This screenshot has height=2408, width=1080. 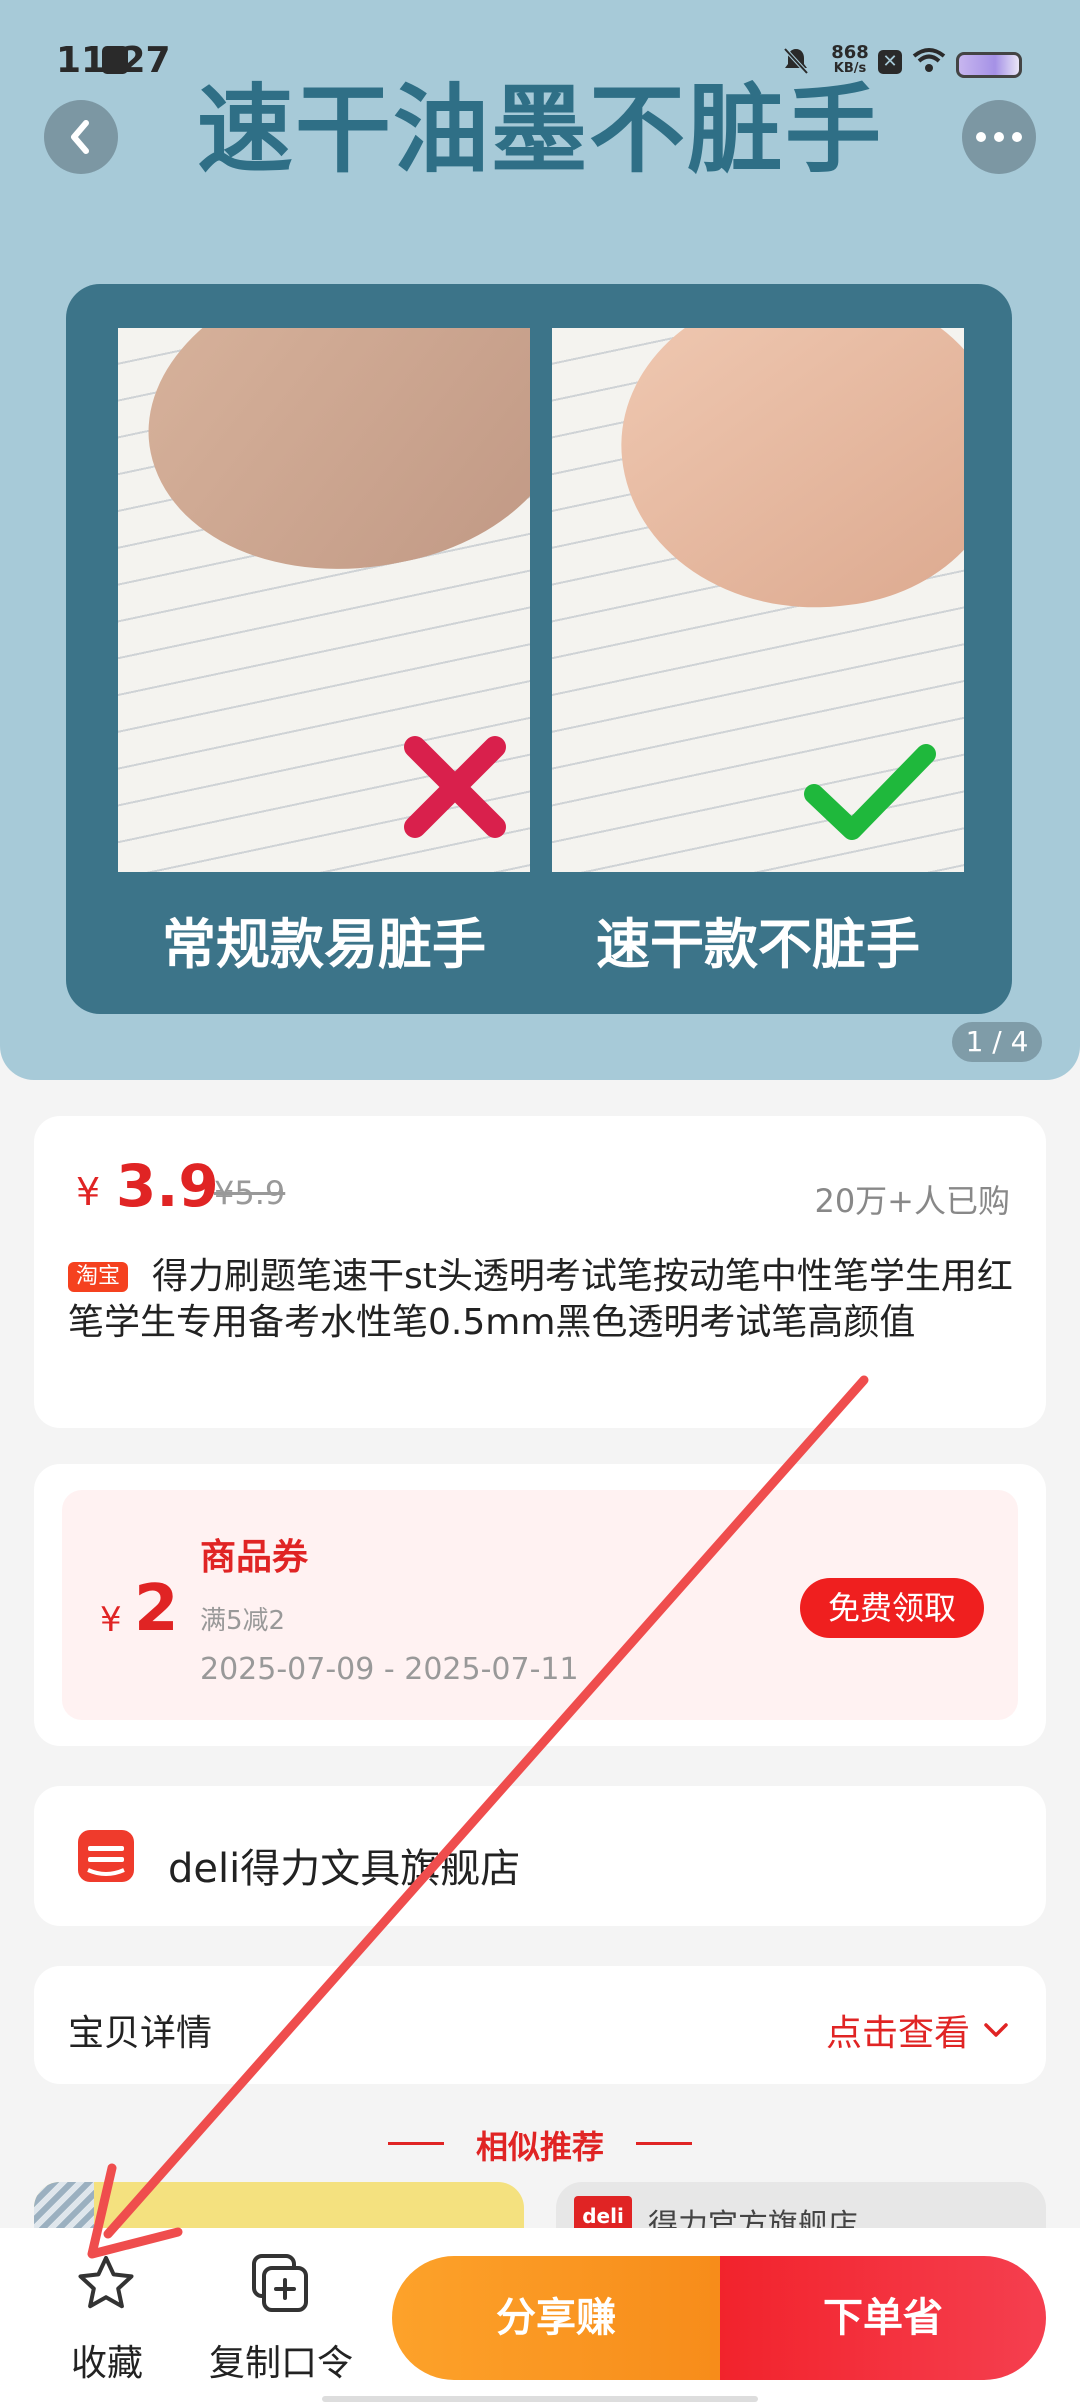 What do you see at coordinates (106, 2284) in the screenshot?
I see `star-icon` at bounding box center [106, 2284].